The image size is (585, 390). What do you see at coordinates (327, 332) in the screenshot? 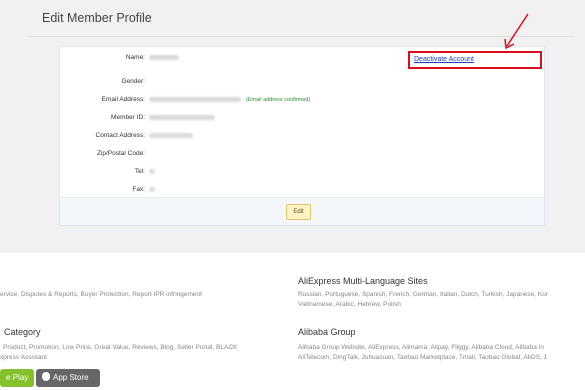
I see `alibaba-group-heading: Alibaba Group` at bounding box center [327, 332].